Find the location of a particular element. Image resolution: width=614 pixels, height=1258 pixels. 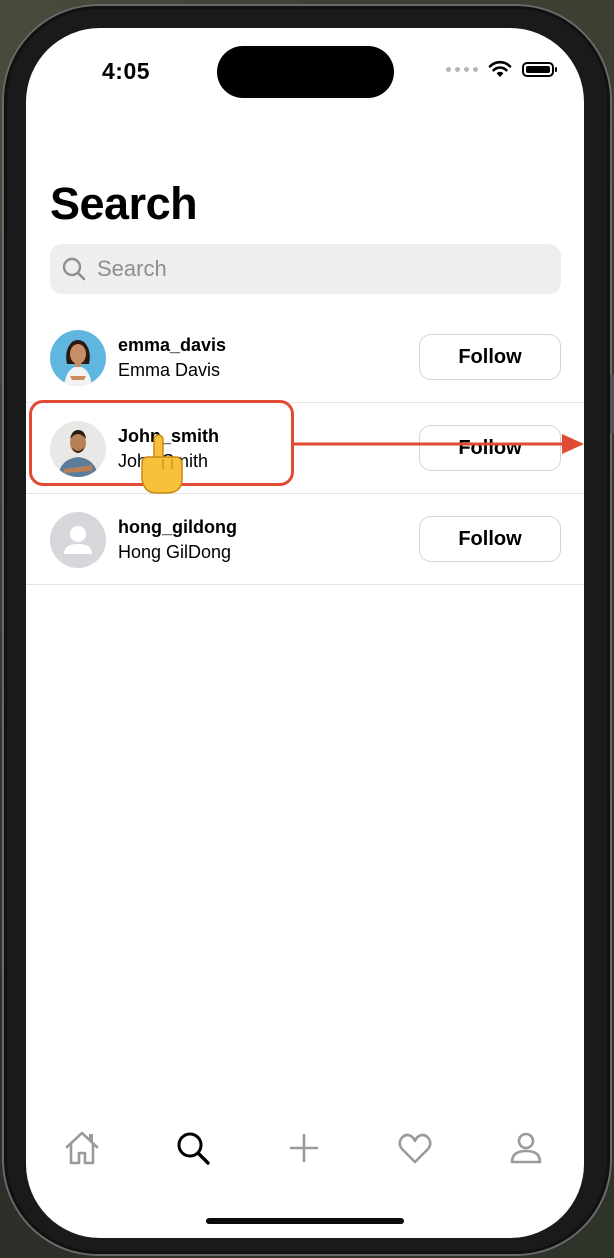

avatar is located at coordinates (78, 358).